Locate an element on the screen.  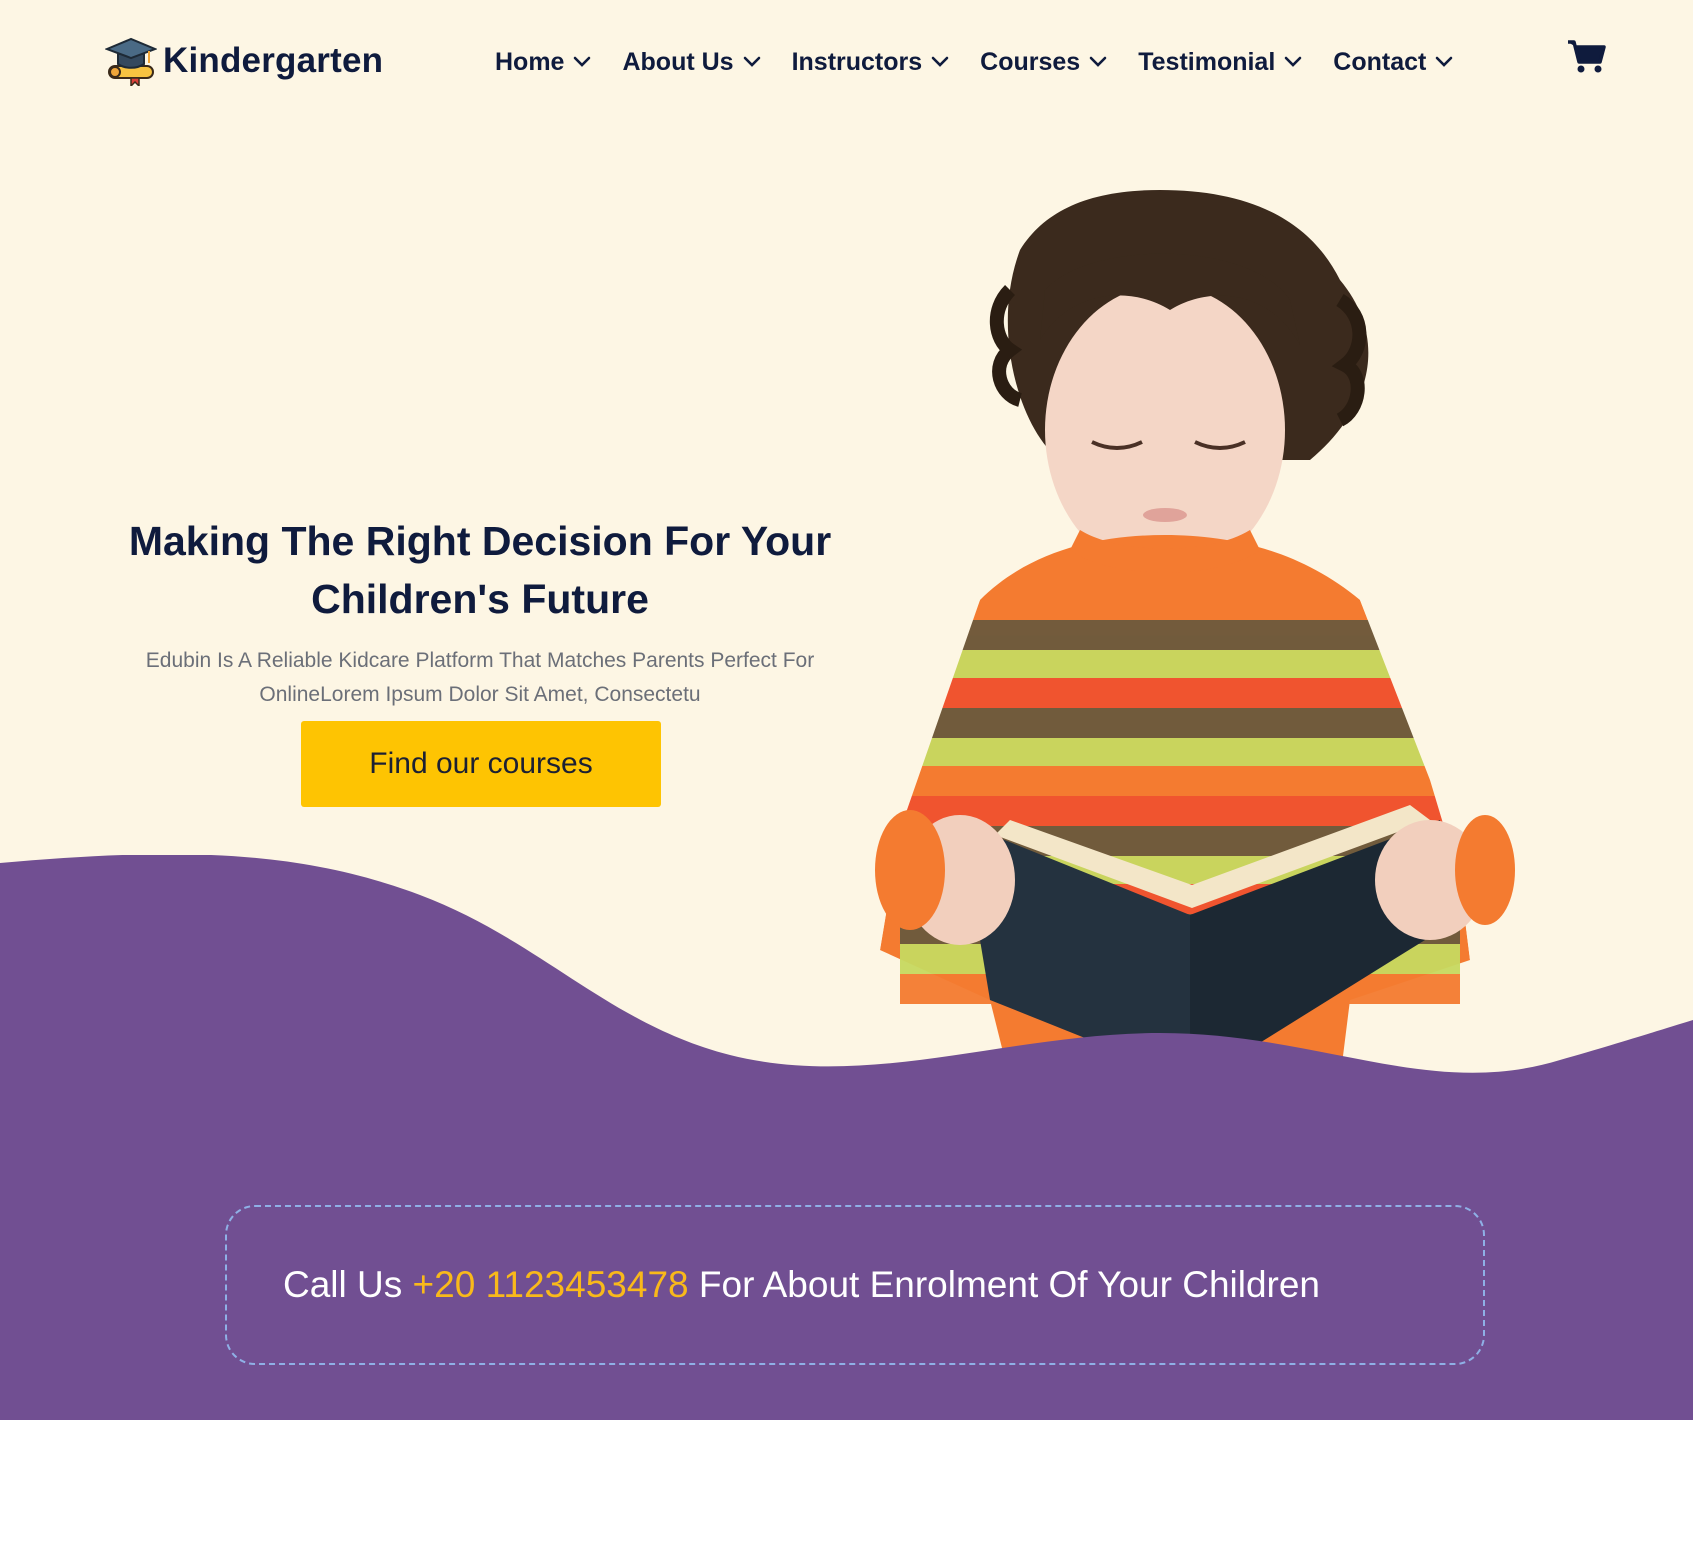
nav-contact-label: Contact is located at coordinates (1380, 61).